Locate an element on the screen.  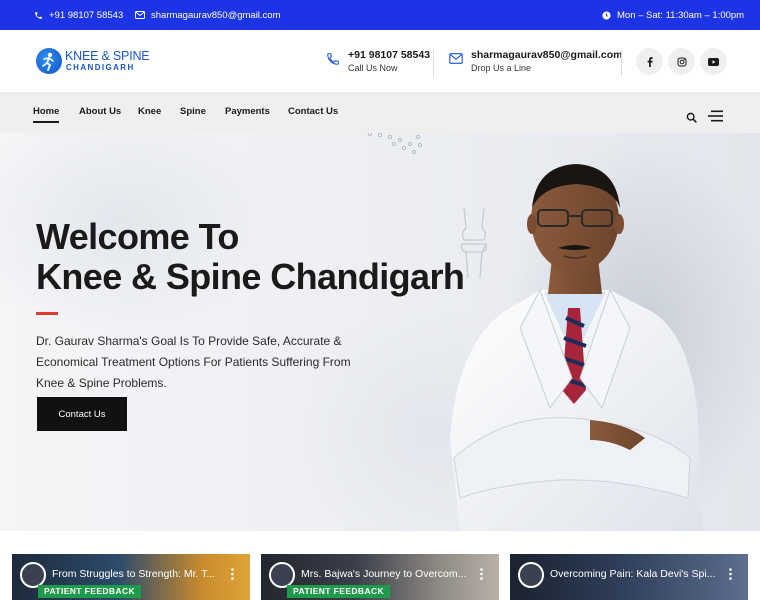
hamburger-menu-icon is located at coordinates (715, 116).